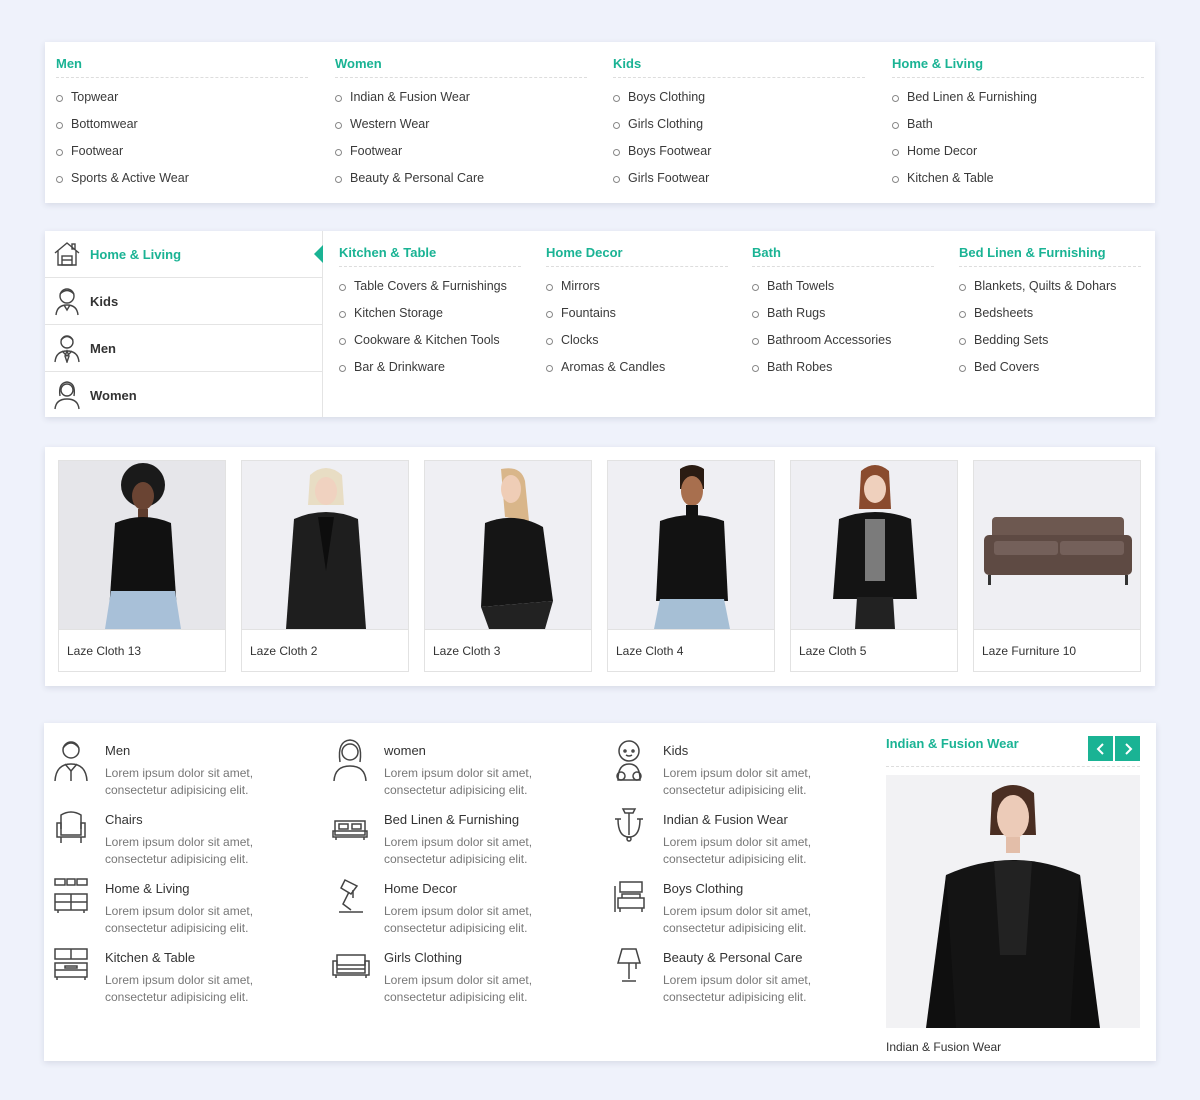  I want to click on menu-link: Cookware & Kitchen Tools, so click(430, 340).